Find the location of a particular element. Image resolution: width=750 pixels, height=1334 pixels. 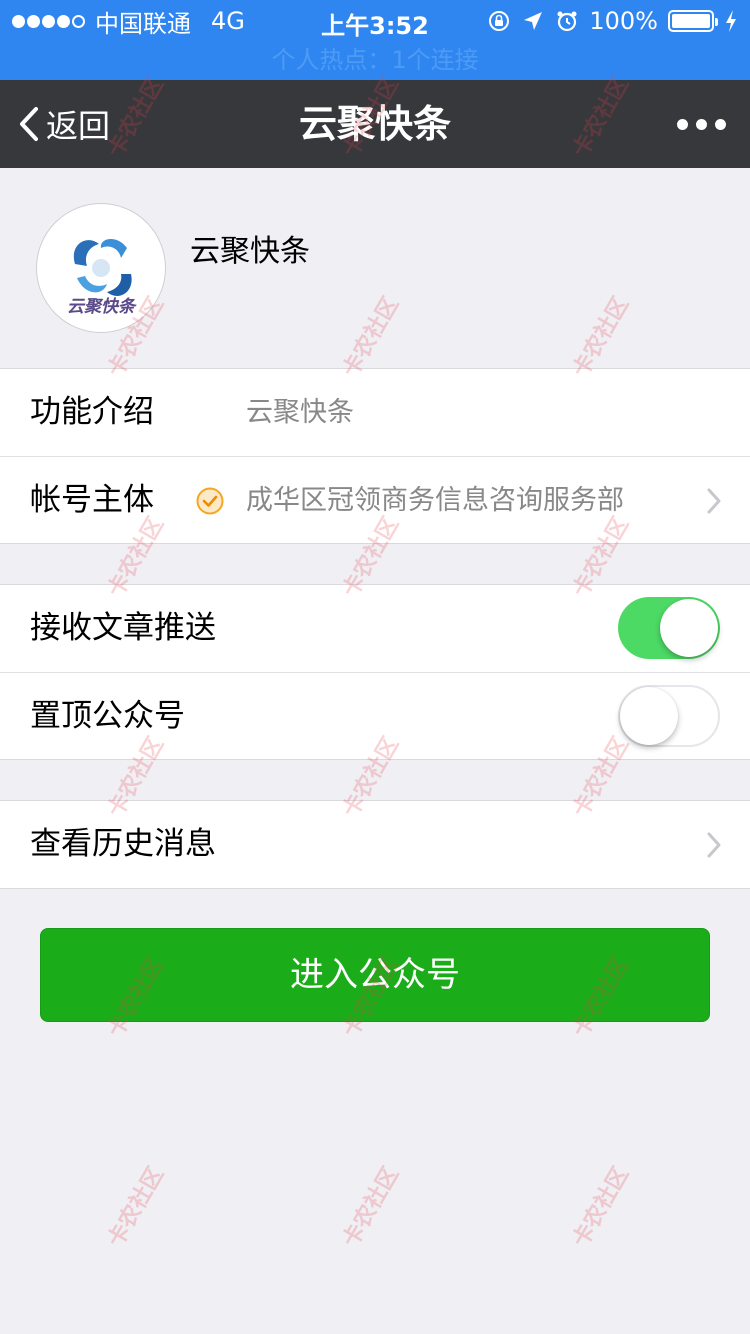

battery-percentage: 100% is located at coordinates (623, 21).